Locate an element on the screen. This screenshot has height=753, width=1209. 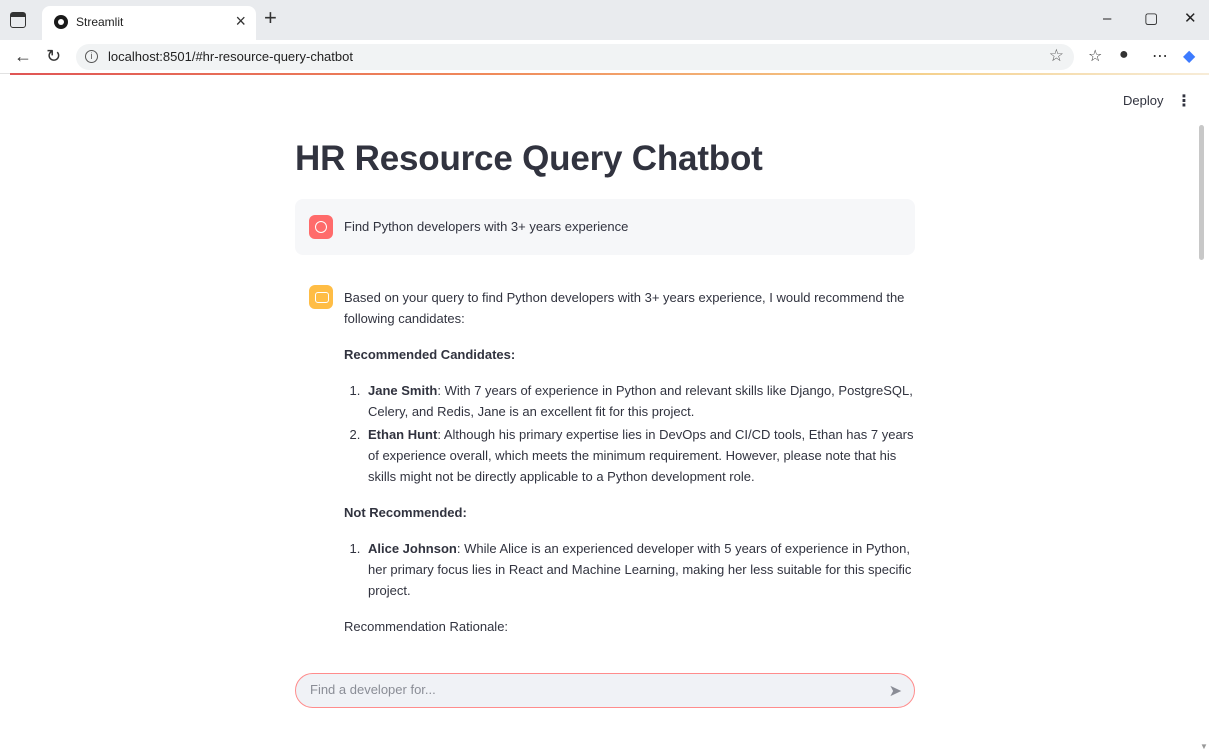
bookmark-star-icon: ☆ is located at coordinates (1056, 56).